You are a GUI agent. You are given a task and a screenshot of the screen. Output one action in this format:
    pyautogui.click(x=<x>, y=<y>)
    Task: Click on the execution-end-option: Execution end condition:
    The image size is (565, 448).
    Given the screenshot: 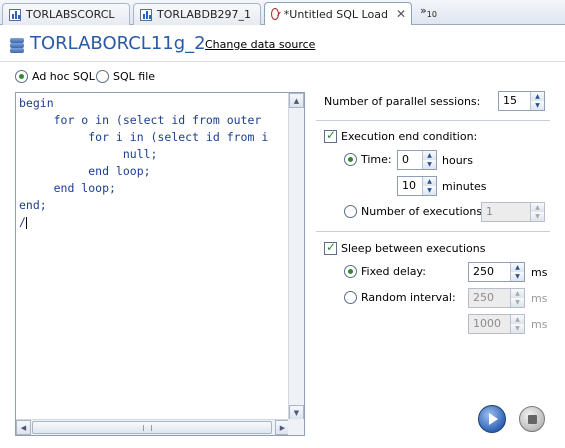 What is the action you would take?
    pyautogui.click(x=401, y=135)
    